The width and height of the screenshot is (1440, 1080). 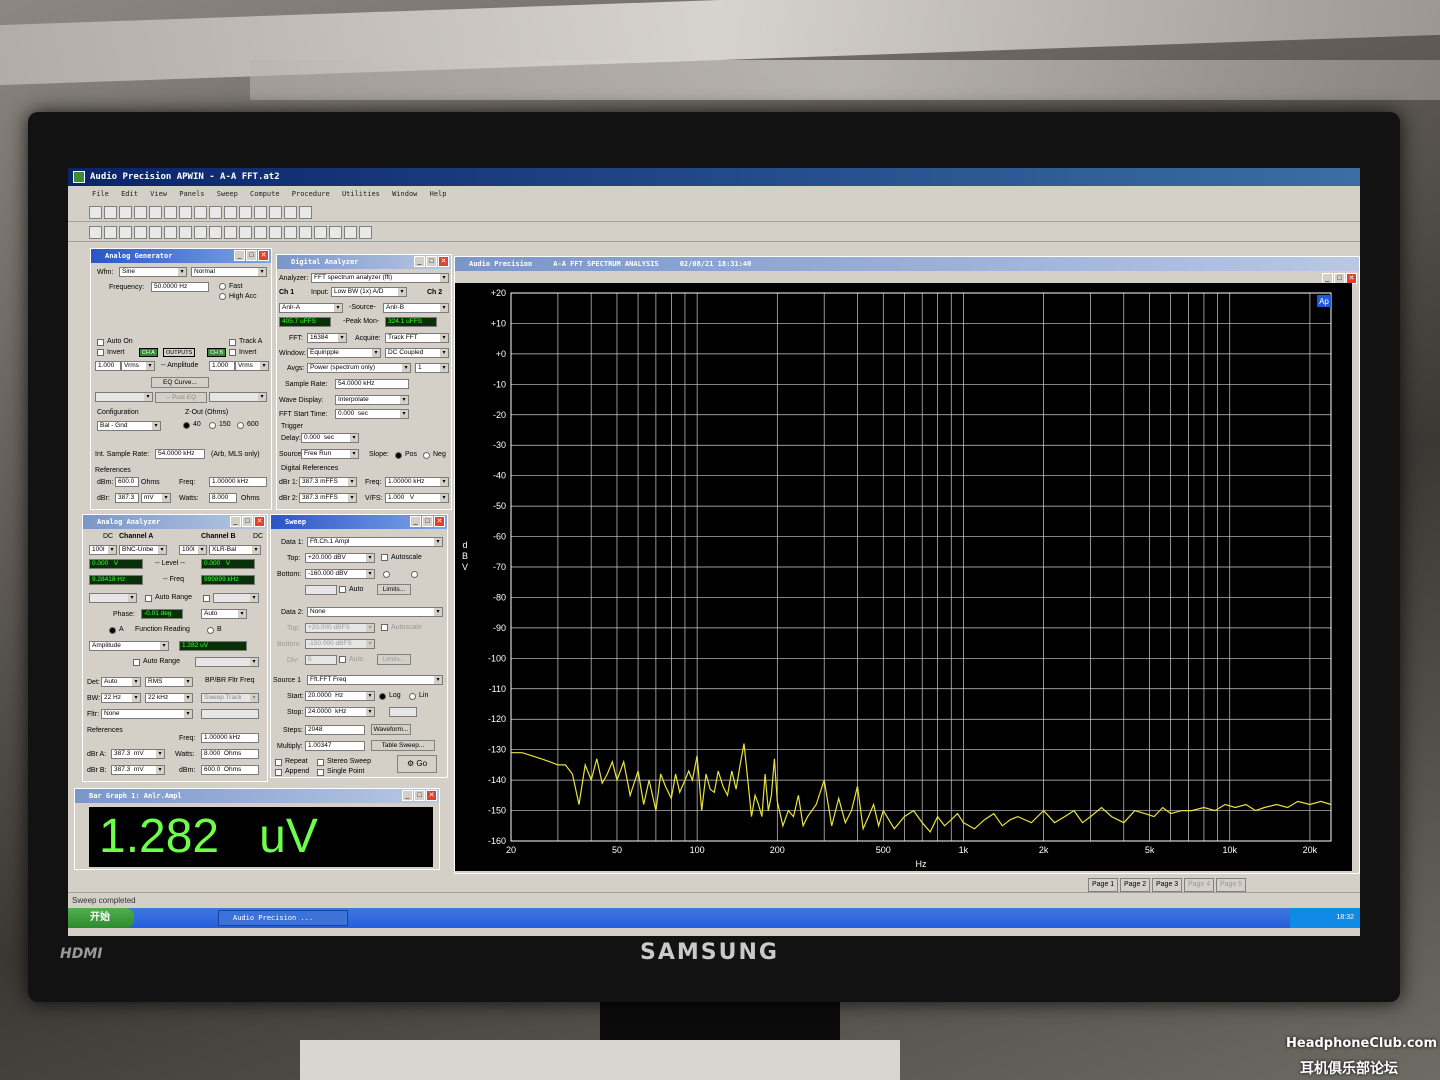 What do you see at coordinates (417, 338) in the screenshot?
I see `acquire-select: Track FFT` at bounding box center [417, 338].